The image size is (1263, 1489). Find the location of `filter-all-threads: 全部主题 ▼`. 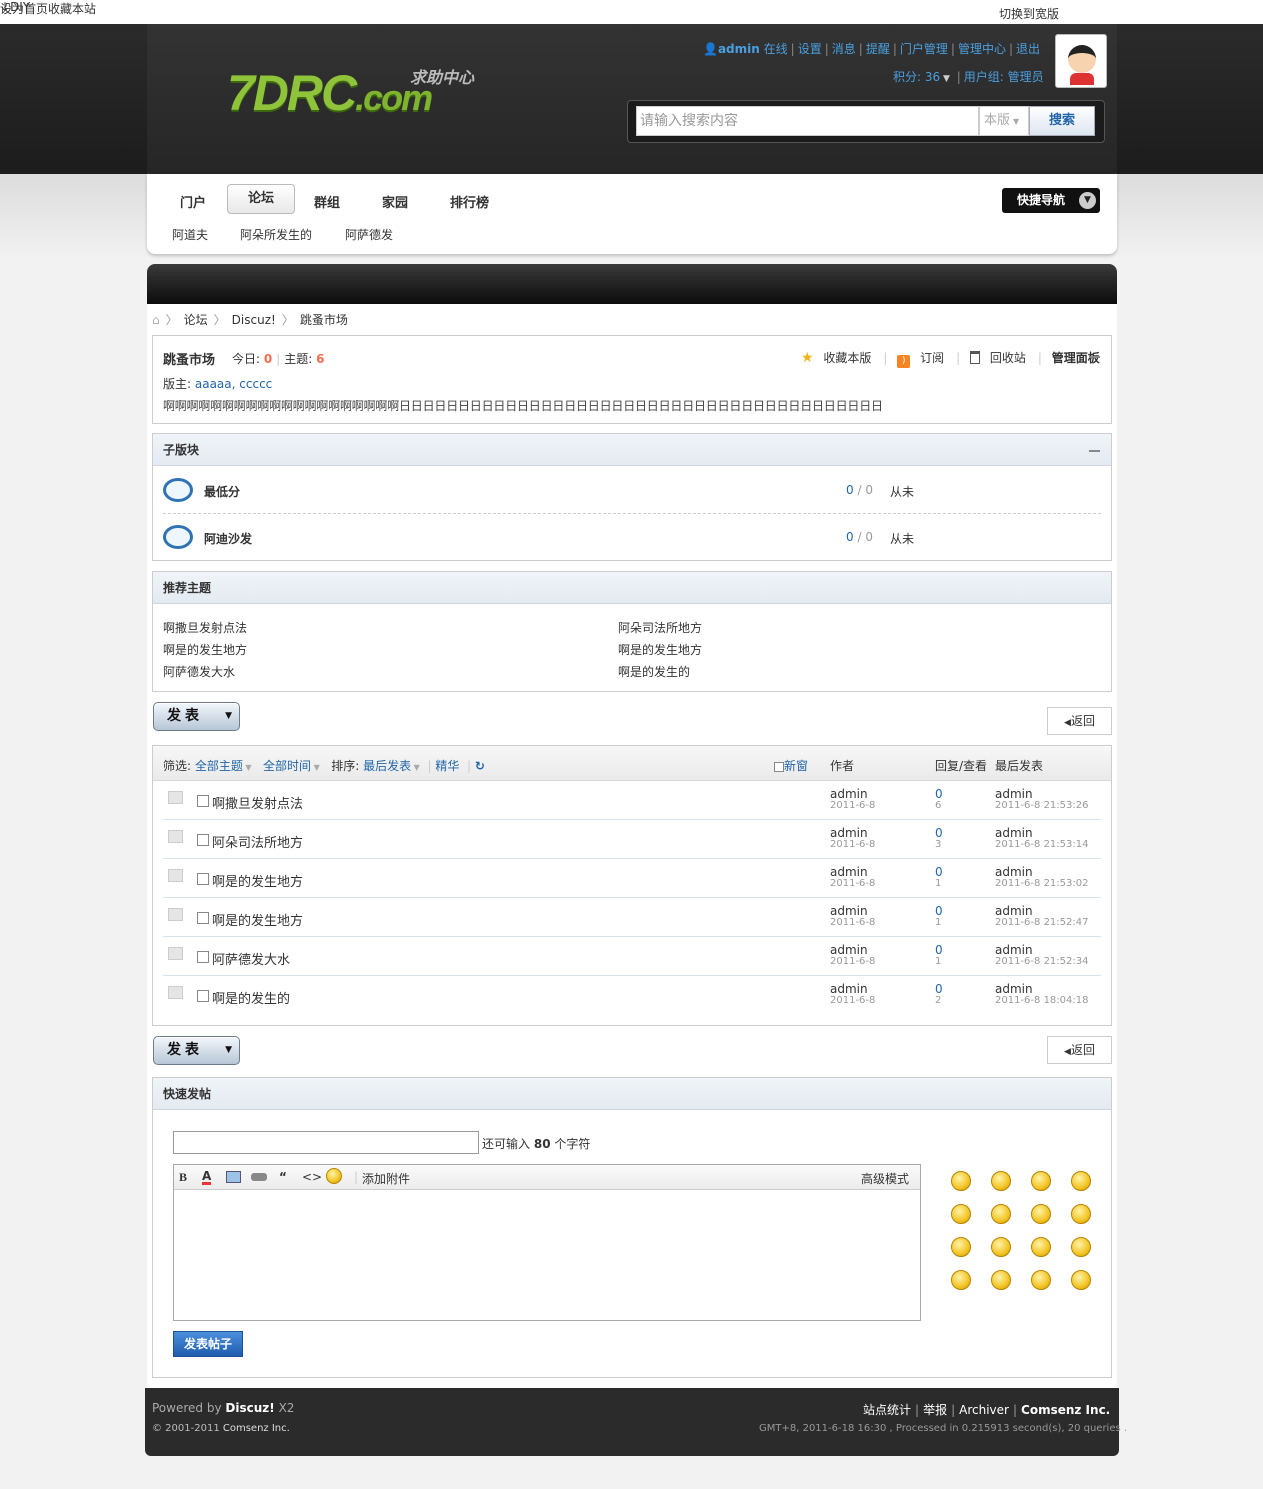

filter-all-threads: 全部主题 ▼ is located at coordinates (223, 766).